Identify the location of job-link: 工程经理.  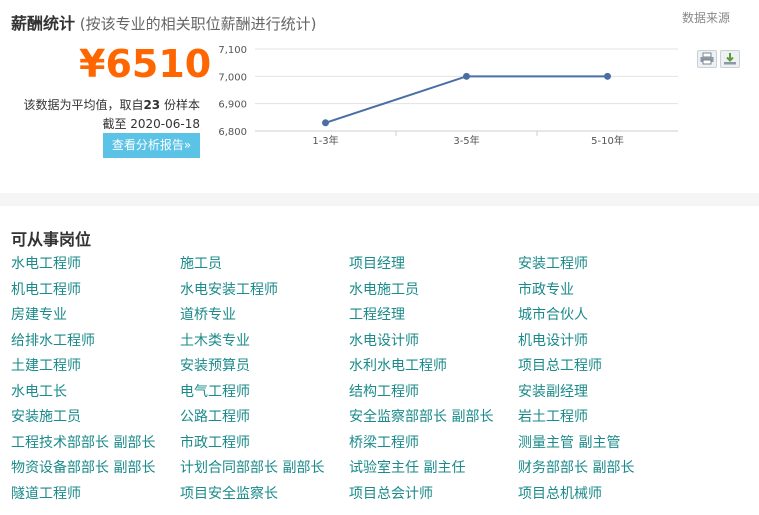
(433, 318).